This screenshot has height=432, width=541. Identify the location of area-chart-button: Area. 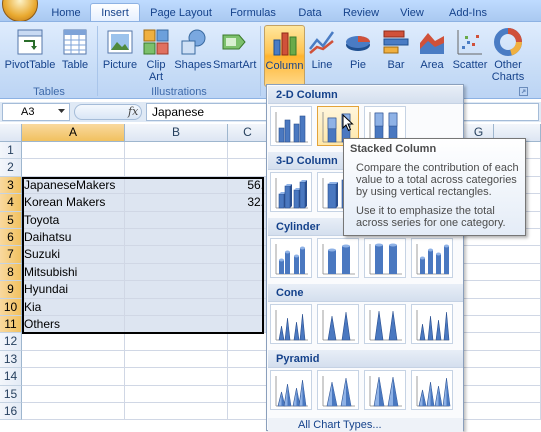
(432, 56).